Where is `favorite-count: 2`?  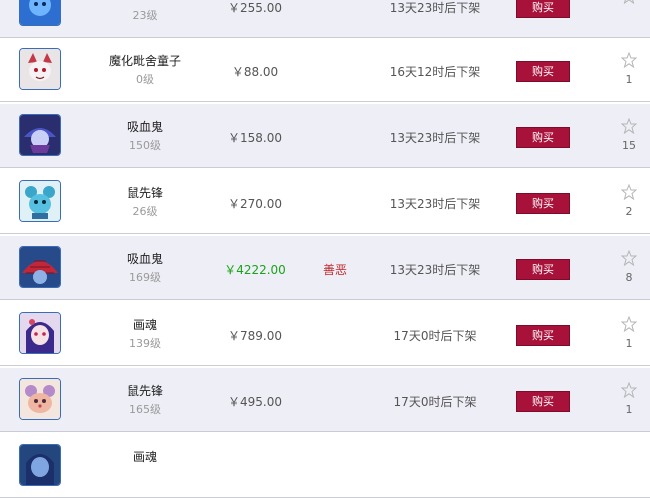
favorite-count: 2 is located at coordinates (629, 211).